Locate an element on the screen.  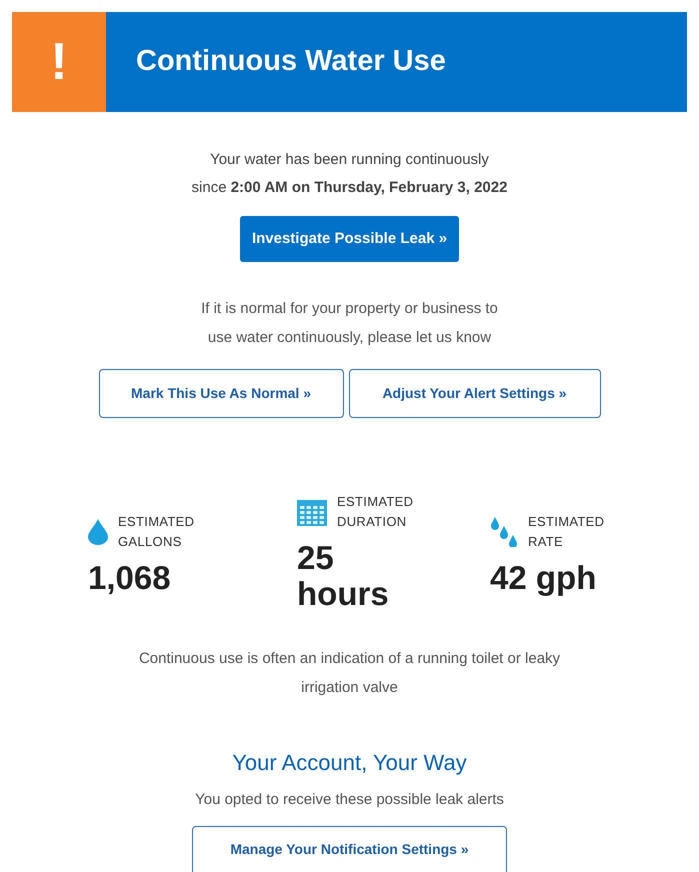
stat-value: 25 hours is located at coordinates (343, 576).